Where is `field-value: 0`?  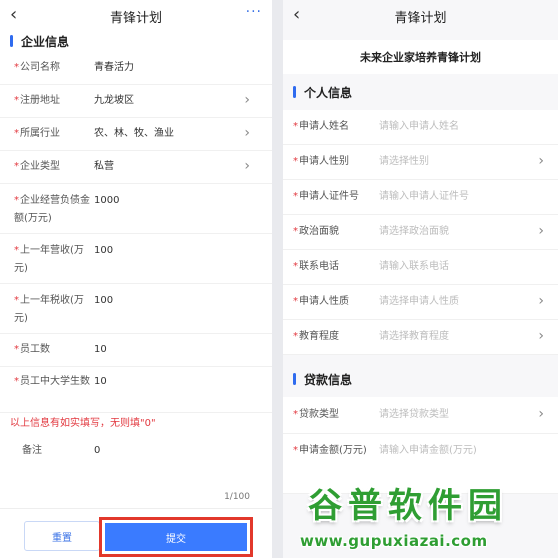
field-value: 0 is located at coordinates (97, 451).